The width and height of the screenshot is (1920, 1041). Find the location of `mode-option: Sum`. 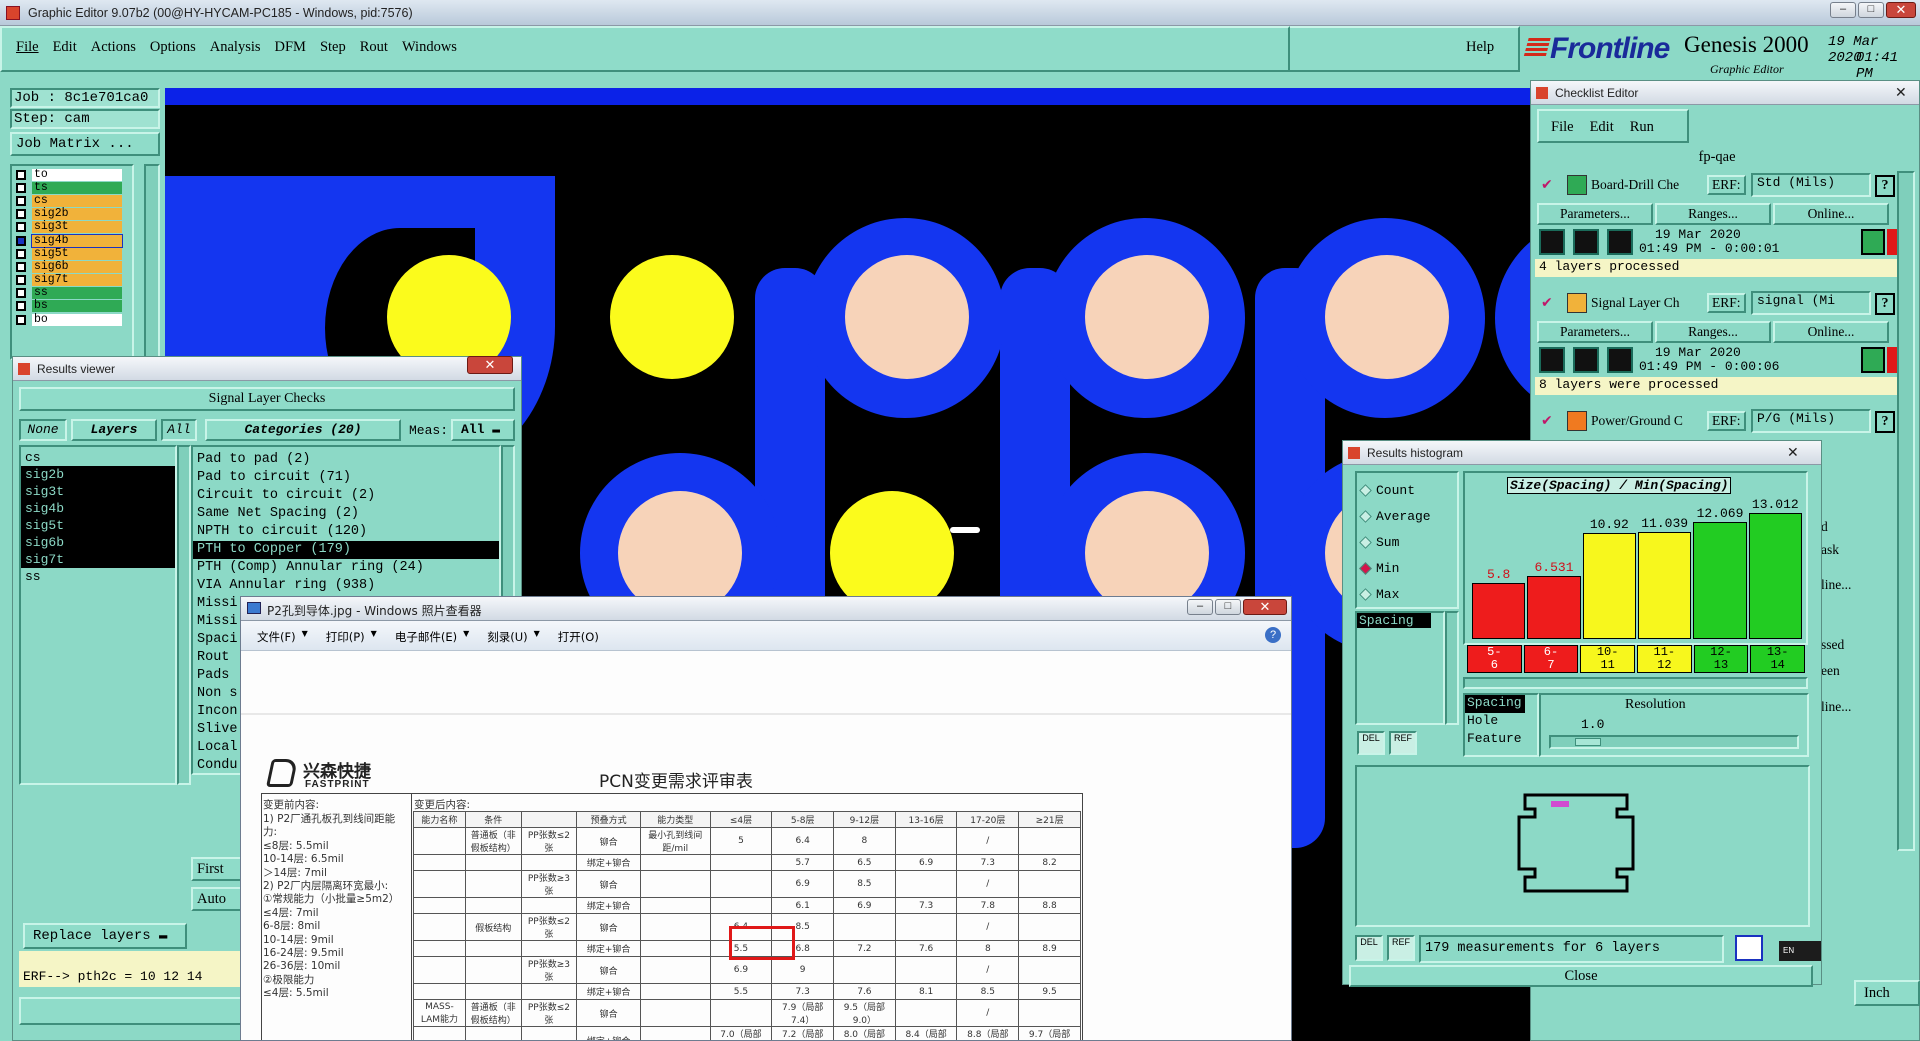

mode-option: Sum is located at coordinates (1408, 542).